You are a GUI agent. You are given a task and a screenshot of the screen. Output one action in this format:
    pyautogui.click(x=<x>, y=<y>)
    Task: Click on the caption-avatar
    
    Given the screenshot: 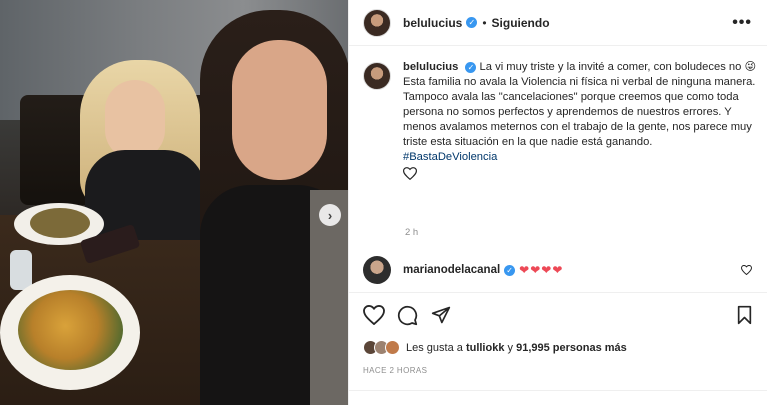 What is the action you would take?
    pyautogui.click(x=377, y=76)
    